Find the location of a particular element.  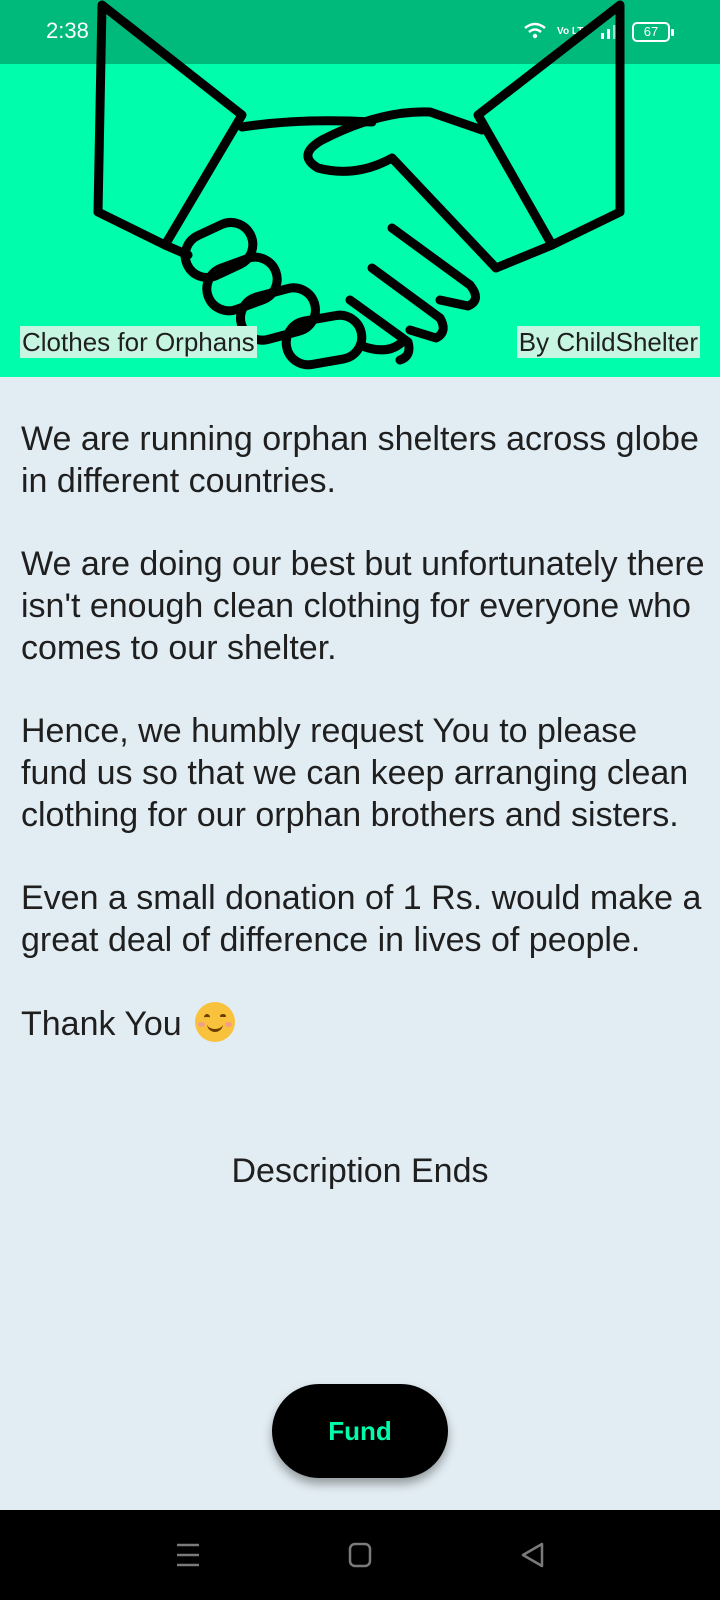

volte-icon: Vo LTE is located at coordinates (573, 31).